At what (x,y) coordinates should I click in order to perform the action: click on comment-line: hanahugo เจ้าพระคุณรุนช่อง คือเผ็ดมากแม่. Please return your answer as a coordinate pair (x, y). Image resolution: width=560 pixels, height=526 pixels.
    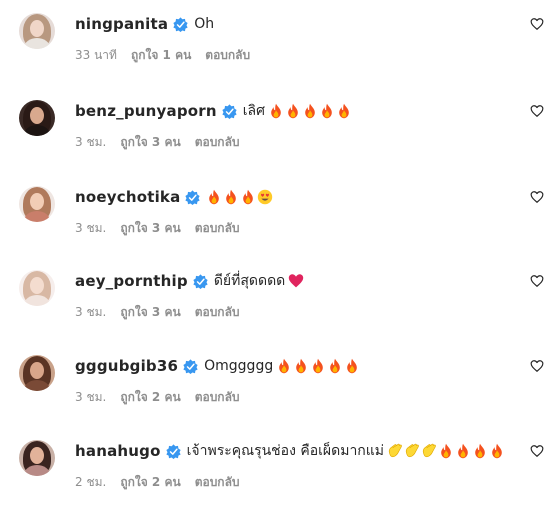
    Looking at the image, I should click on (290, 451).